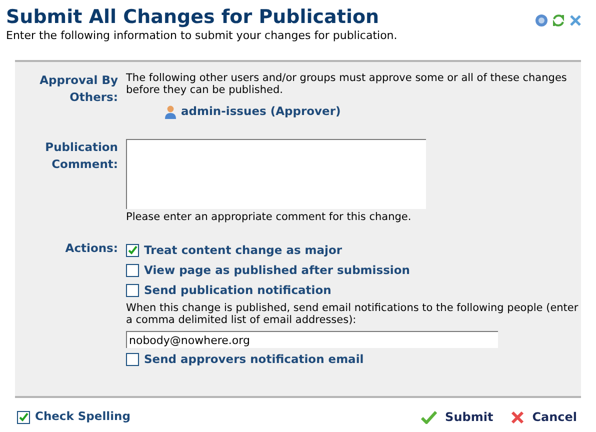 This screenshot has height=432, width=596. What do you see at coordinates (312, 339) in the screenshot?
I see `email-field: nobody@nowhere.org` at bounding box center [312, 339].